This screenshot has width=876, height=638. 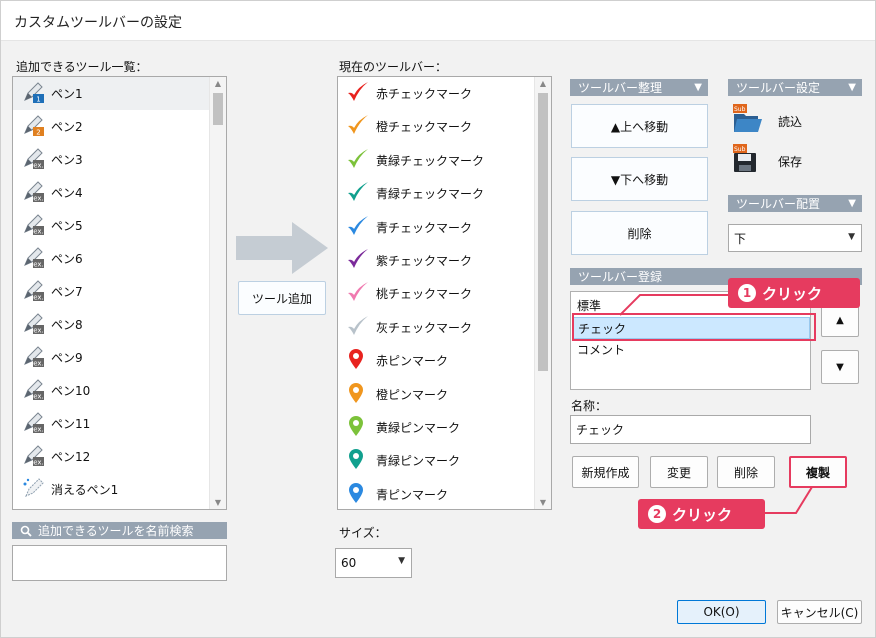 What do you see at coordinates (778, 204) in the screenshot?
I see `placement-header-label: ツールバー配置` at bounding box center [778, 204].